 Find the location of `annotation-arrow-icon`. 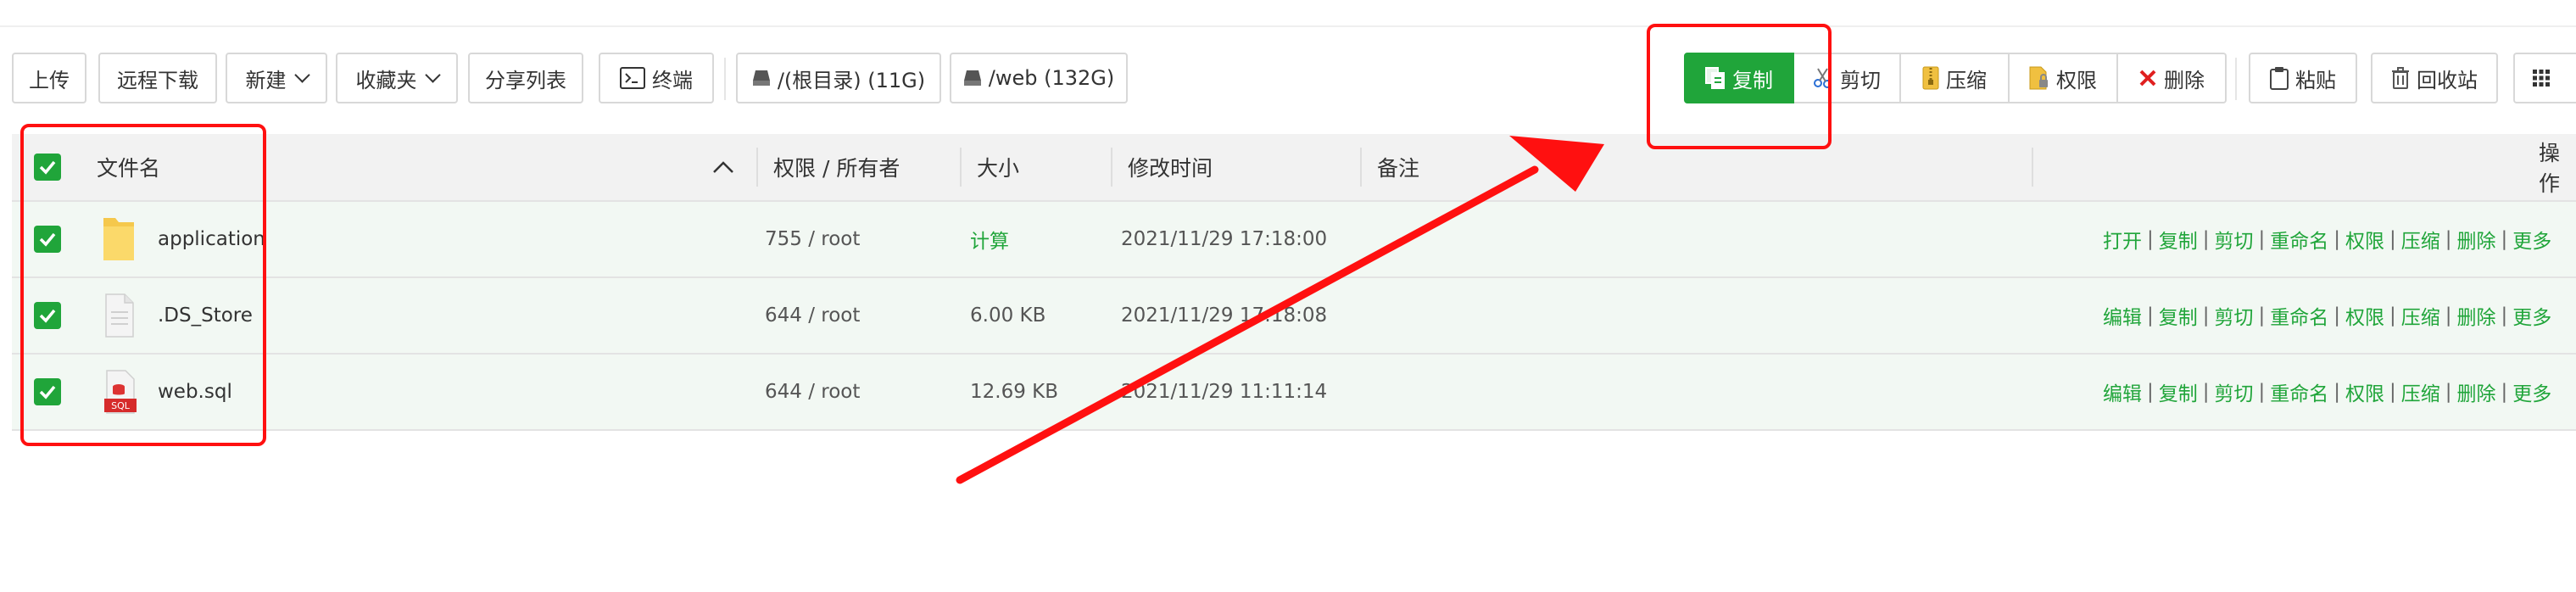

annotation-arrow-icon is located at coordinates (1280, 310).